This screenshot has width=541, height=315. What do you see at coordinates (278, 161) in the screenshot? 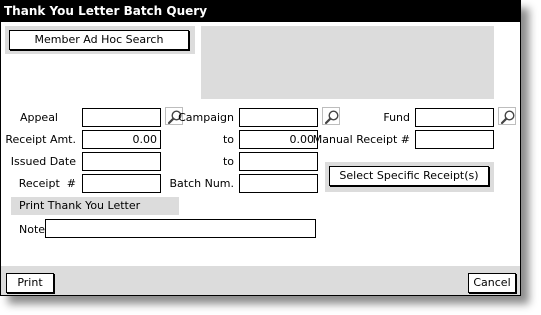
I see `issued-date-to-input` at bounding box center [278, 161].